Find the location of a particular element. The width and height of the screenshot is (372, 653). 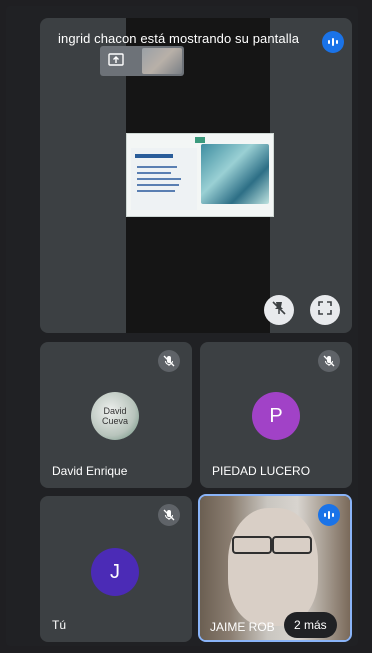

avatar: David Cueva is located at coordinates (115, 416).